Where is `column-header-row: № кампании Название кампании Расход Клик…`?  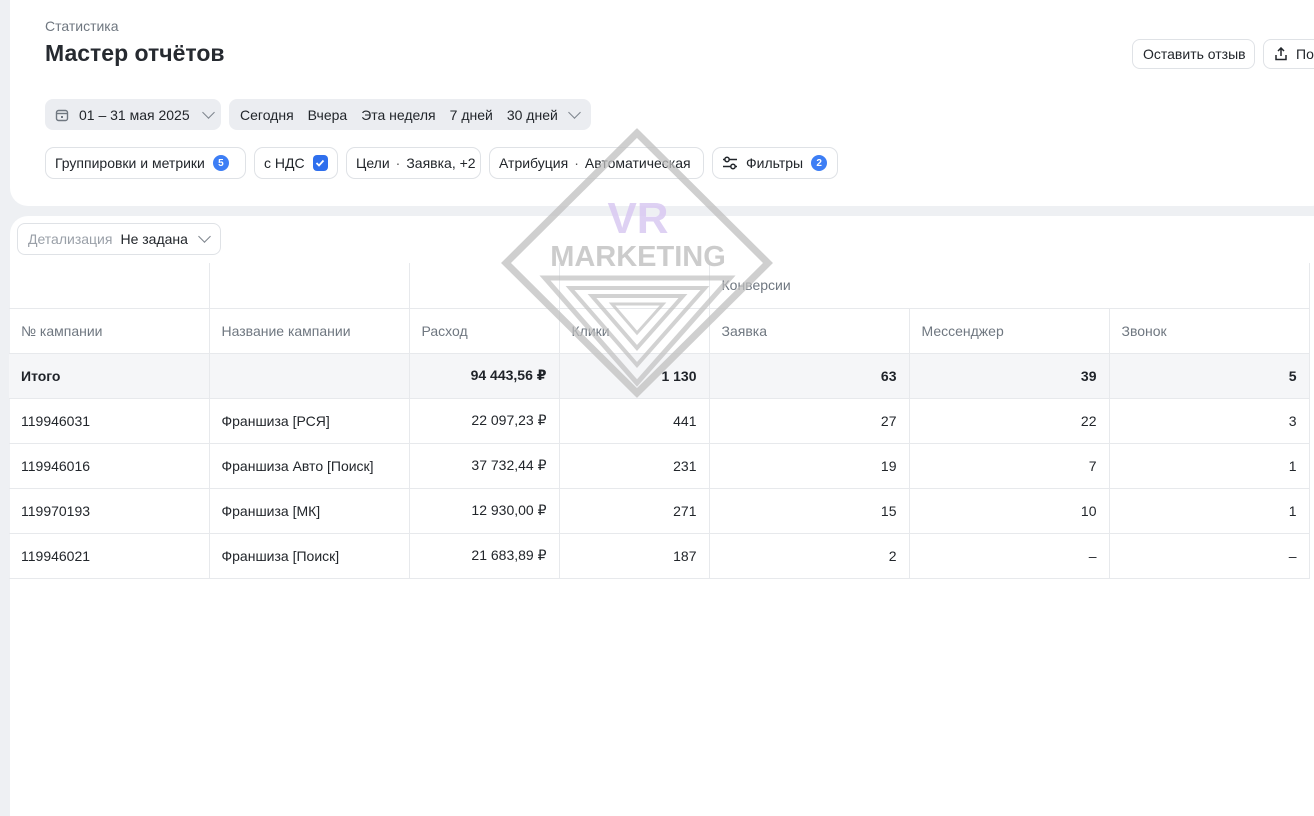
column-header-row: № кампании Название кампании Расход Клик… is located at coordinates (659, 331).